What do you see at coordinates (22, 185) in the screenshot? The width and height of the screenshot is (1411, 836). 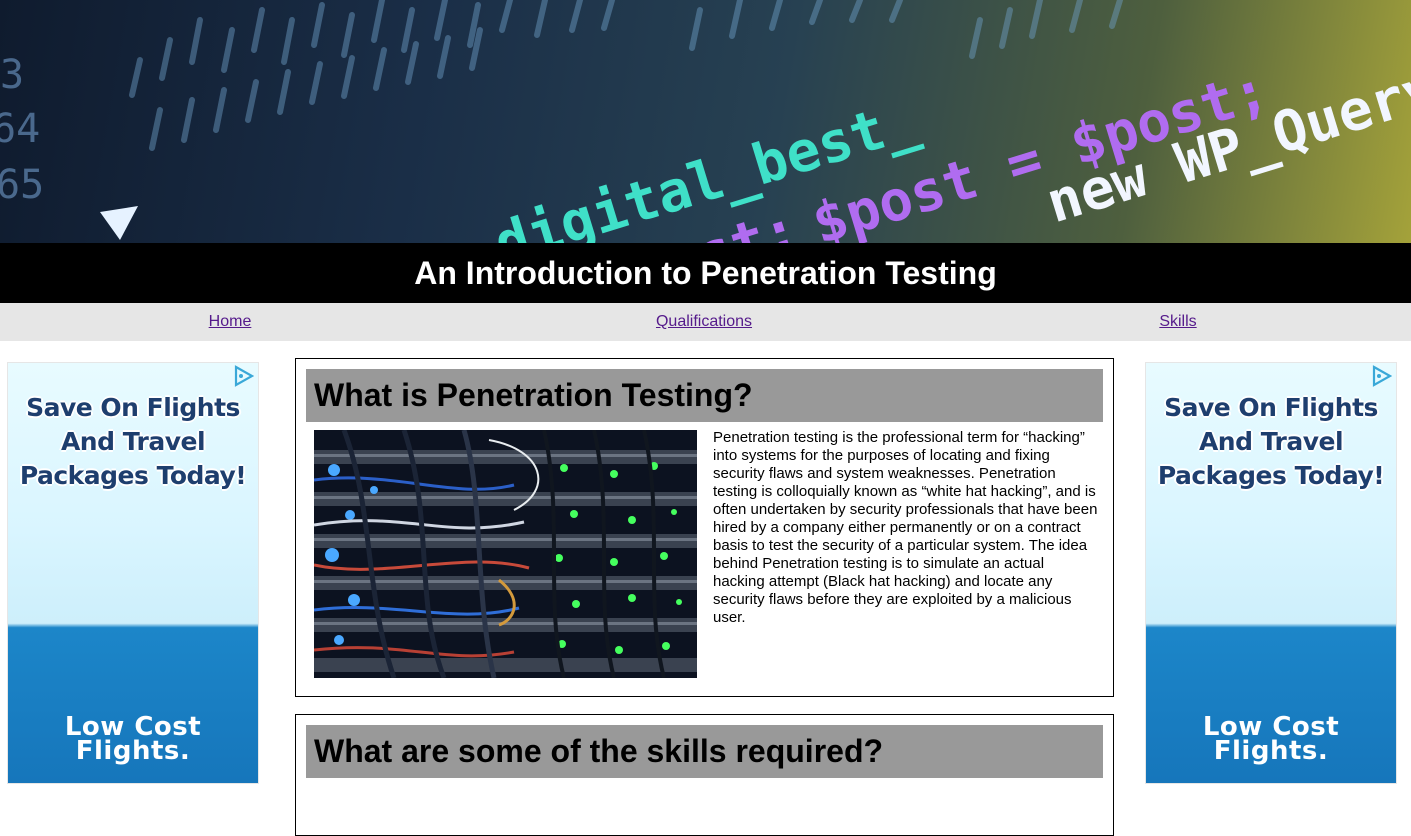 I see `line-number-65: 65` at bounding box center [22, 185].